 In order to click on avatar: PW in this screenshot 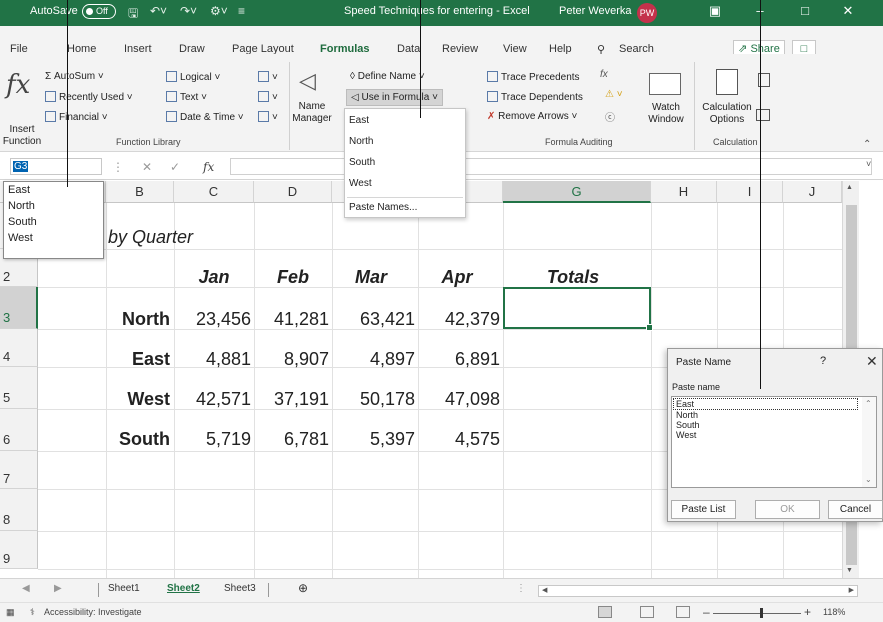, I will do `click(647, 13)`.